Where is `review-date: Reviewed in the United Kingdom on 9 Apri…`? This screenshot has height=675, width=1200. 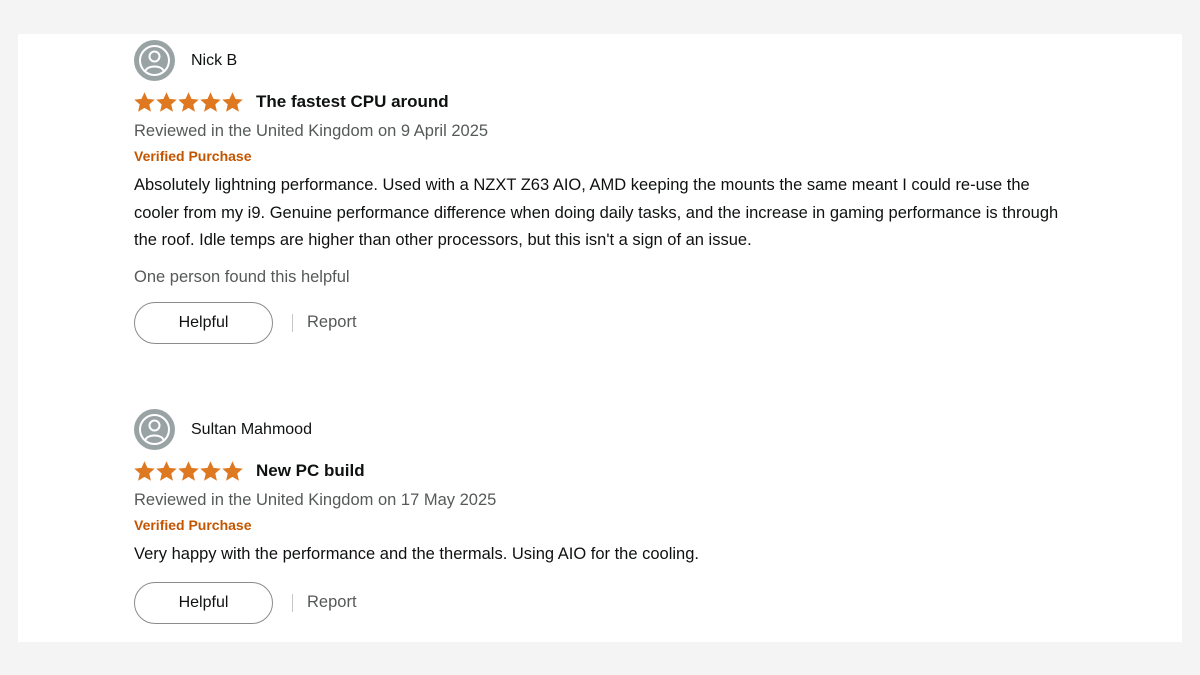
review-date: Reviewed in the United Kingdom on 9 Apri… is located at coordinates (311, 131).